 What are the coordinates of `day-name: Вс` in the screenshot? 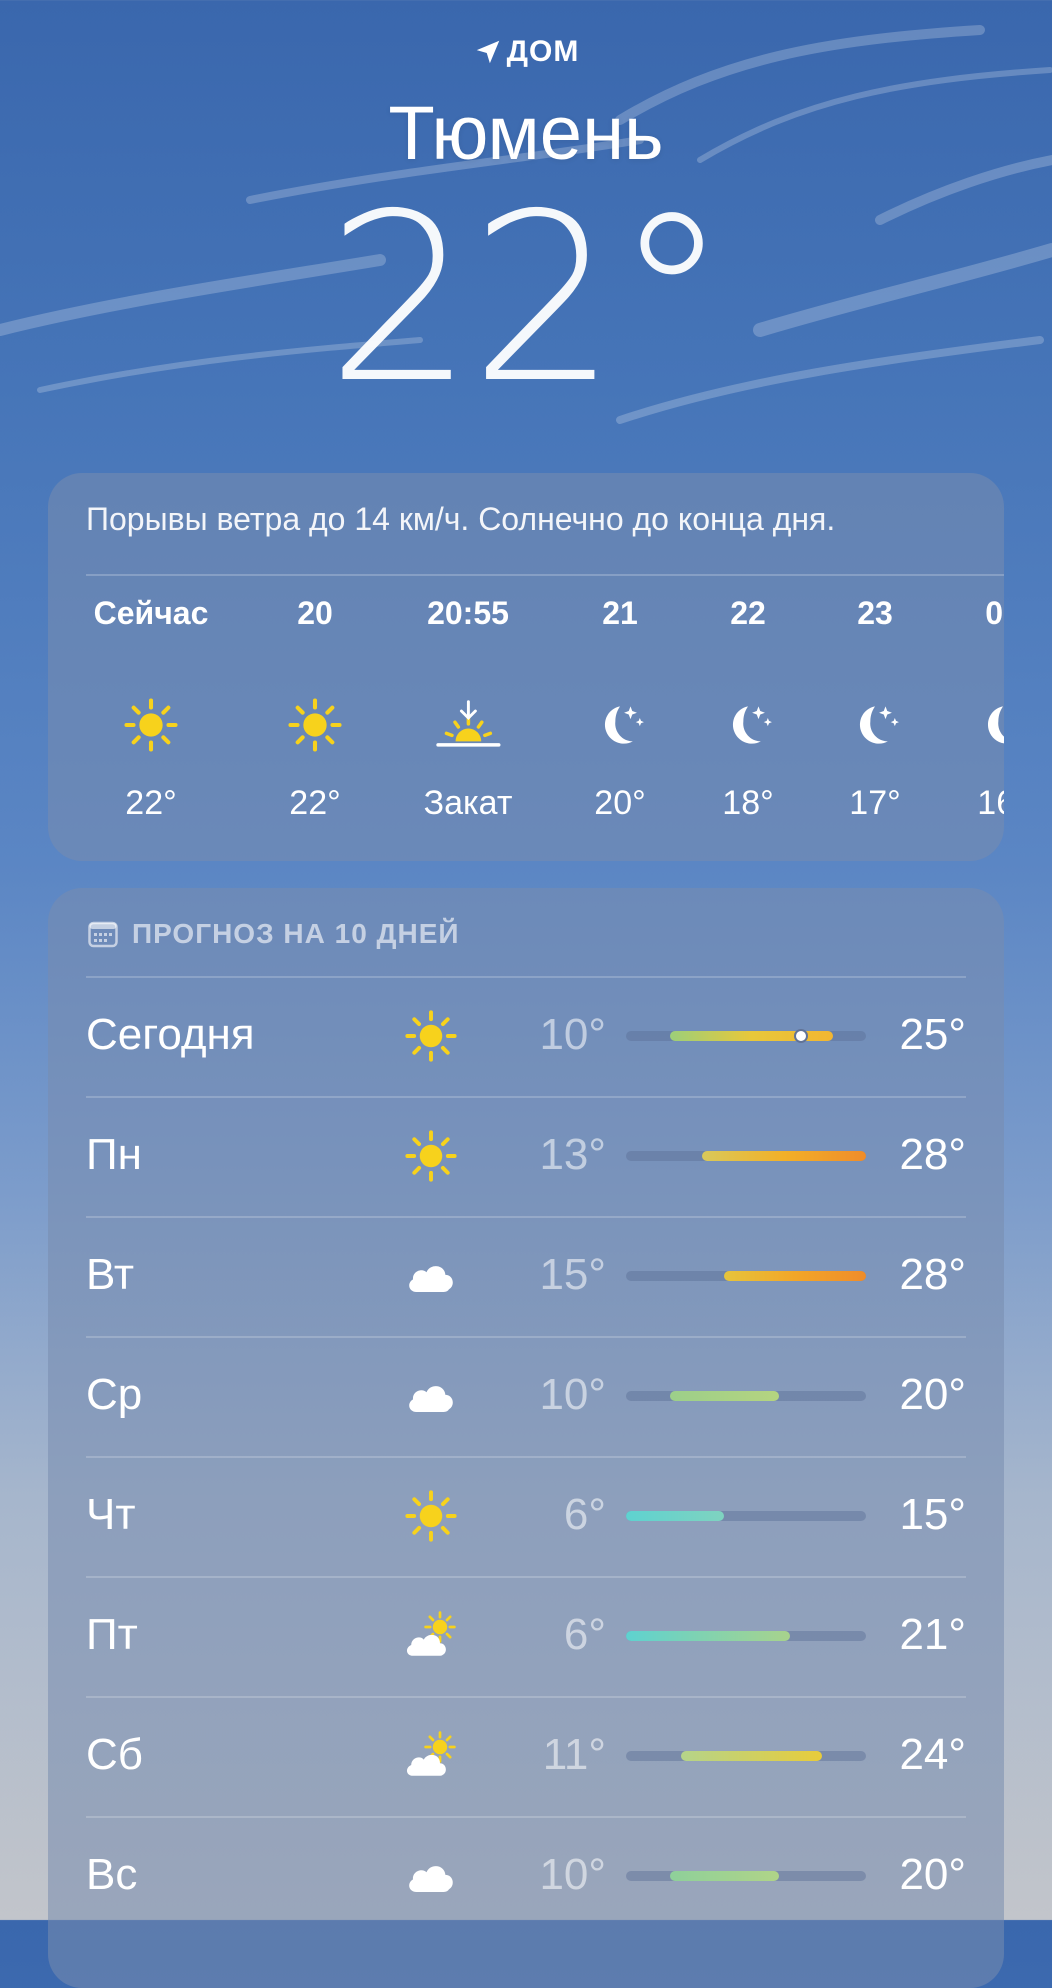 It's located at (112, 1874).